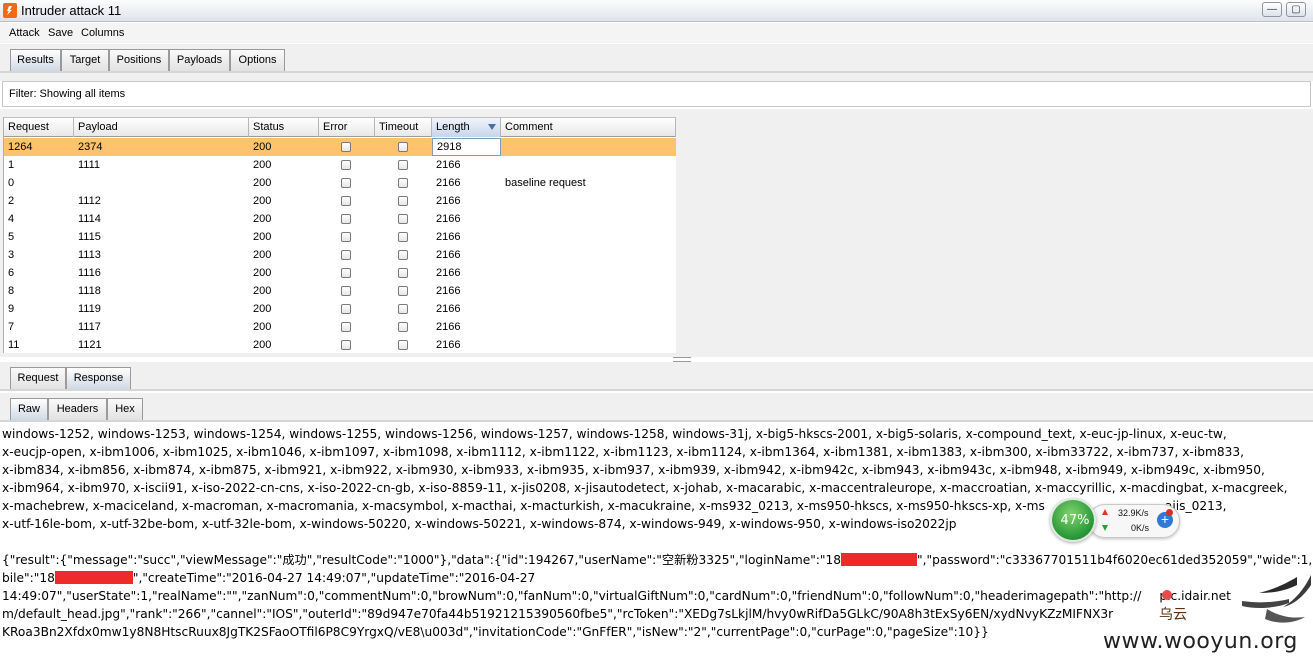 This screenshot has width=1313, height=669. I want to click on sort-descending-icon, so click(492, 127).